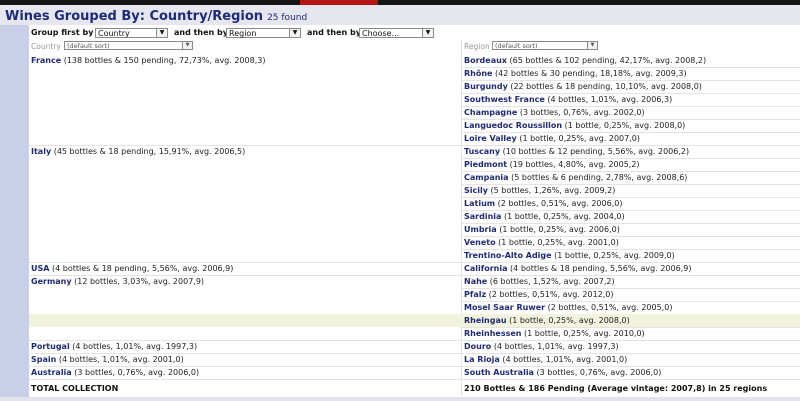  I want to click on region-link: Rheingau, so click(485, 320).